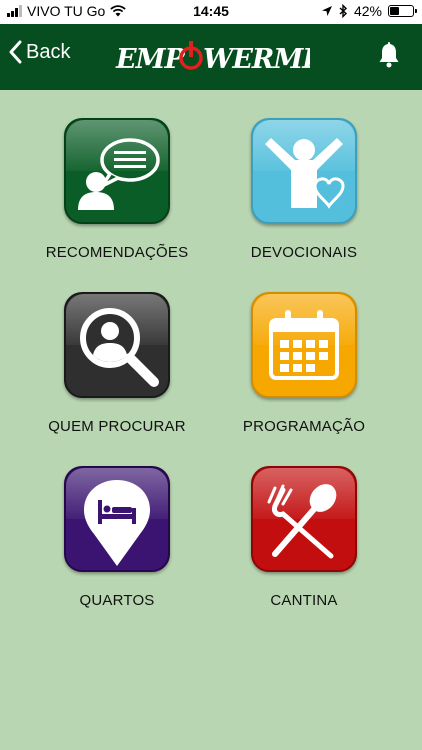  What do you see at coordinates (117, 426) in the screenshot?
I see `menu-item-label: QUEM PROCURAR` at bounding box center [117, 426].